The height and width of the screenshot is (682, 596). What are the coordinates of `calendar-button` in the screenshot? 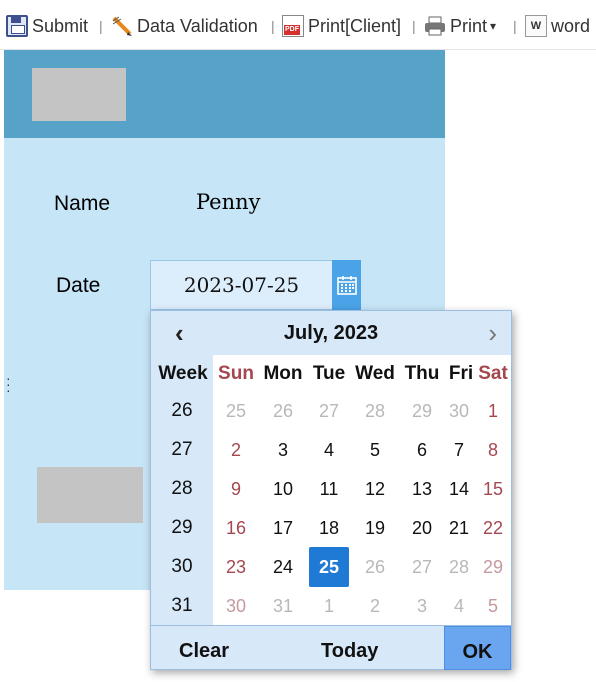 It's located at (346, 285).